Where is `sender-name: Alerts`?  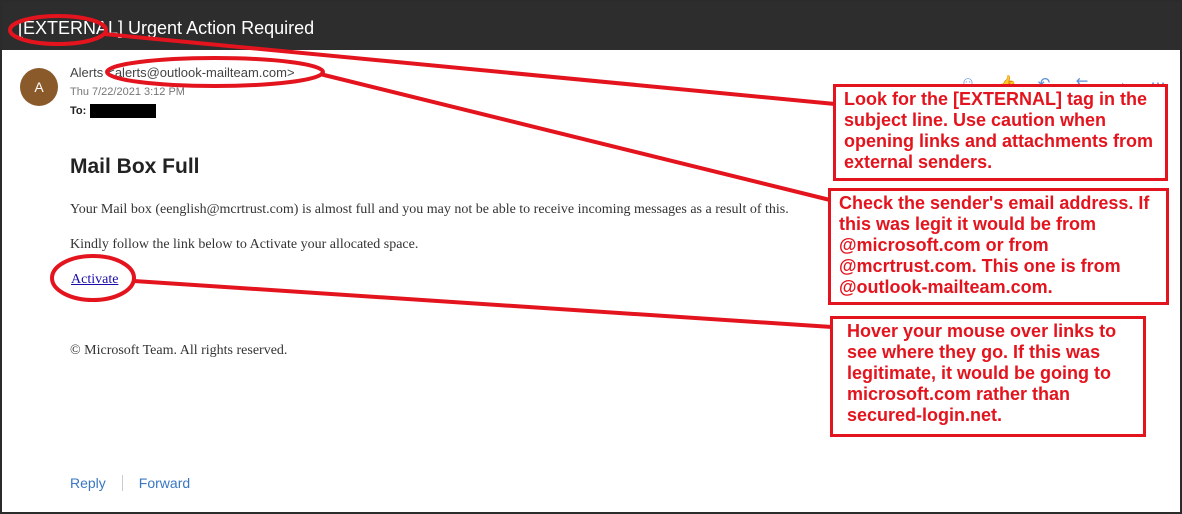 sender-name: Alerts is located at coordinates (86, 72).